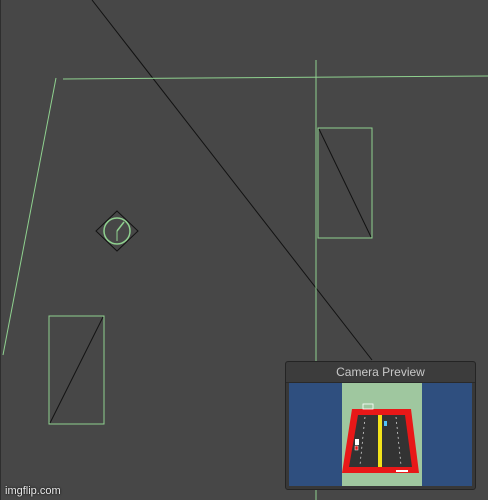 The width and height of the screenshot is (488, 500). Describe the element at coordinates (380, 434) in the screenshot. I see `camera-preview-render` at that location.